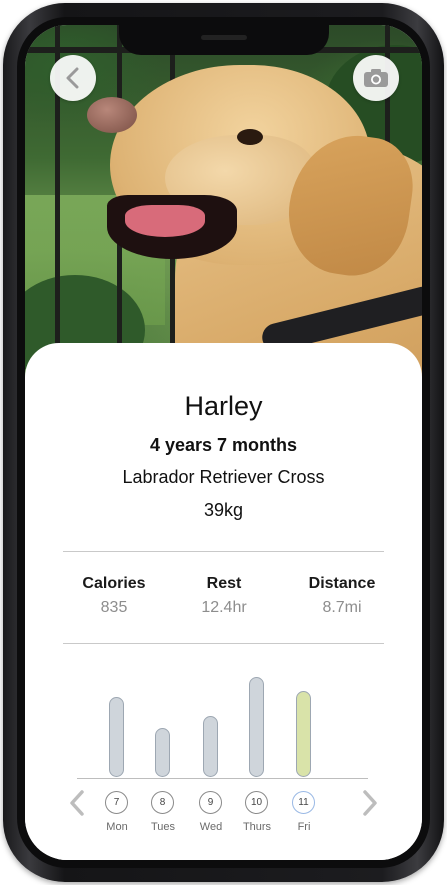  What do you see at coordinates (117, 827) in the screenshot?
I see `day-label: Mon` at bounding box center [117, 827].